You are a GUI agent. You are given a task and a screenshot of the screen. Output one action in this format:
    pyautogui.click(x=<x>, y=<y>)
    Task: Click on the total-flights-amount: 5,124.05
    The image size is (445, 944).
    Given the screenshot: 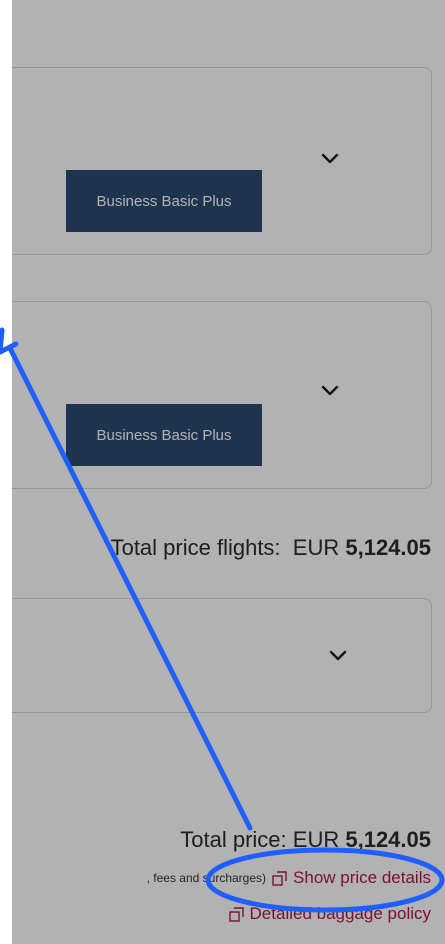 What is the action you would take?
    pyautogui.click(x=388, y=547)
    